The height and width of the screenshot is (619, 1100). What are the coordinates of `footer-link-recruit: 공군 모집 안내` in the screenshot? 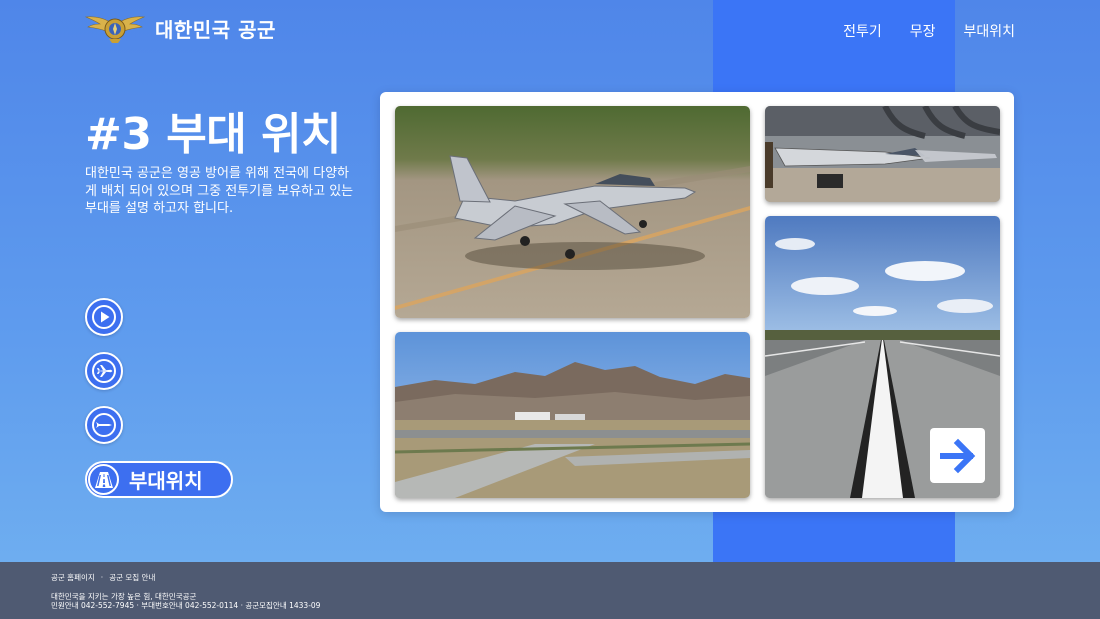 It's located at (132, 577).